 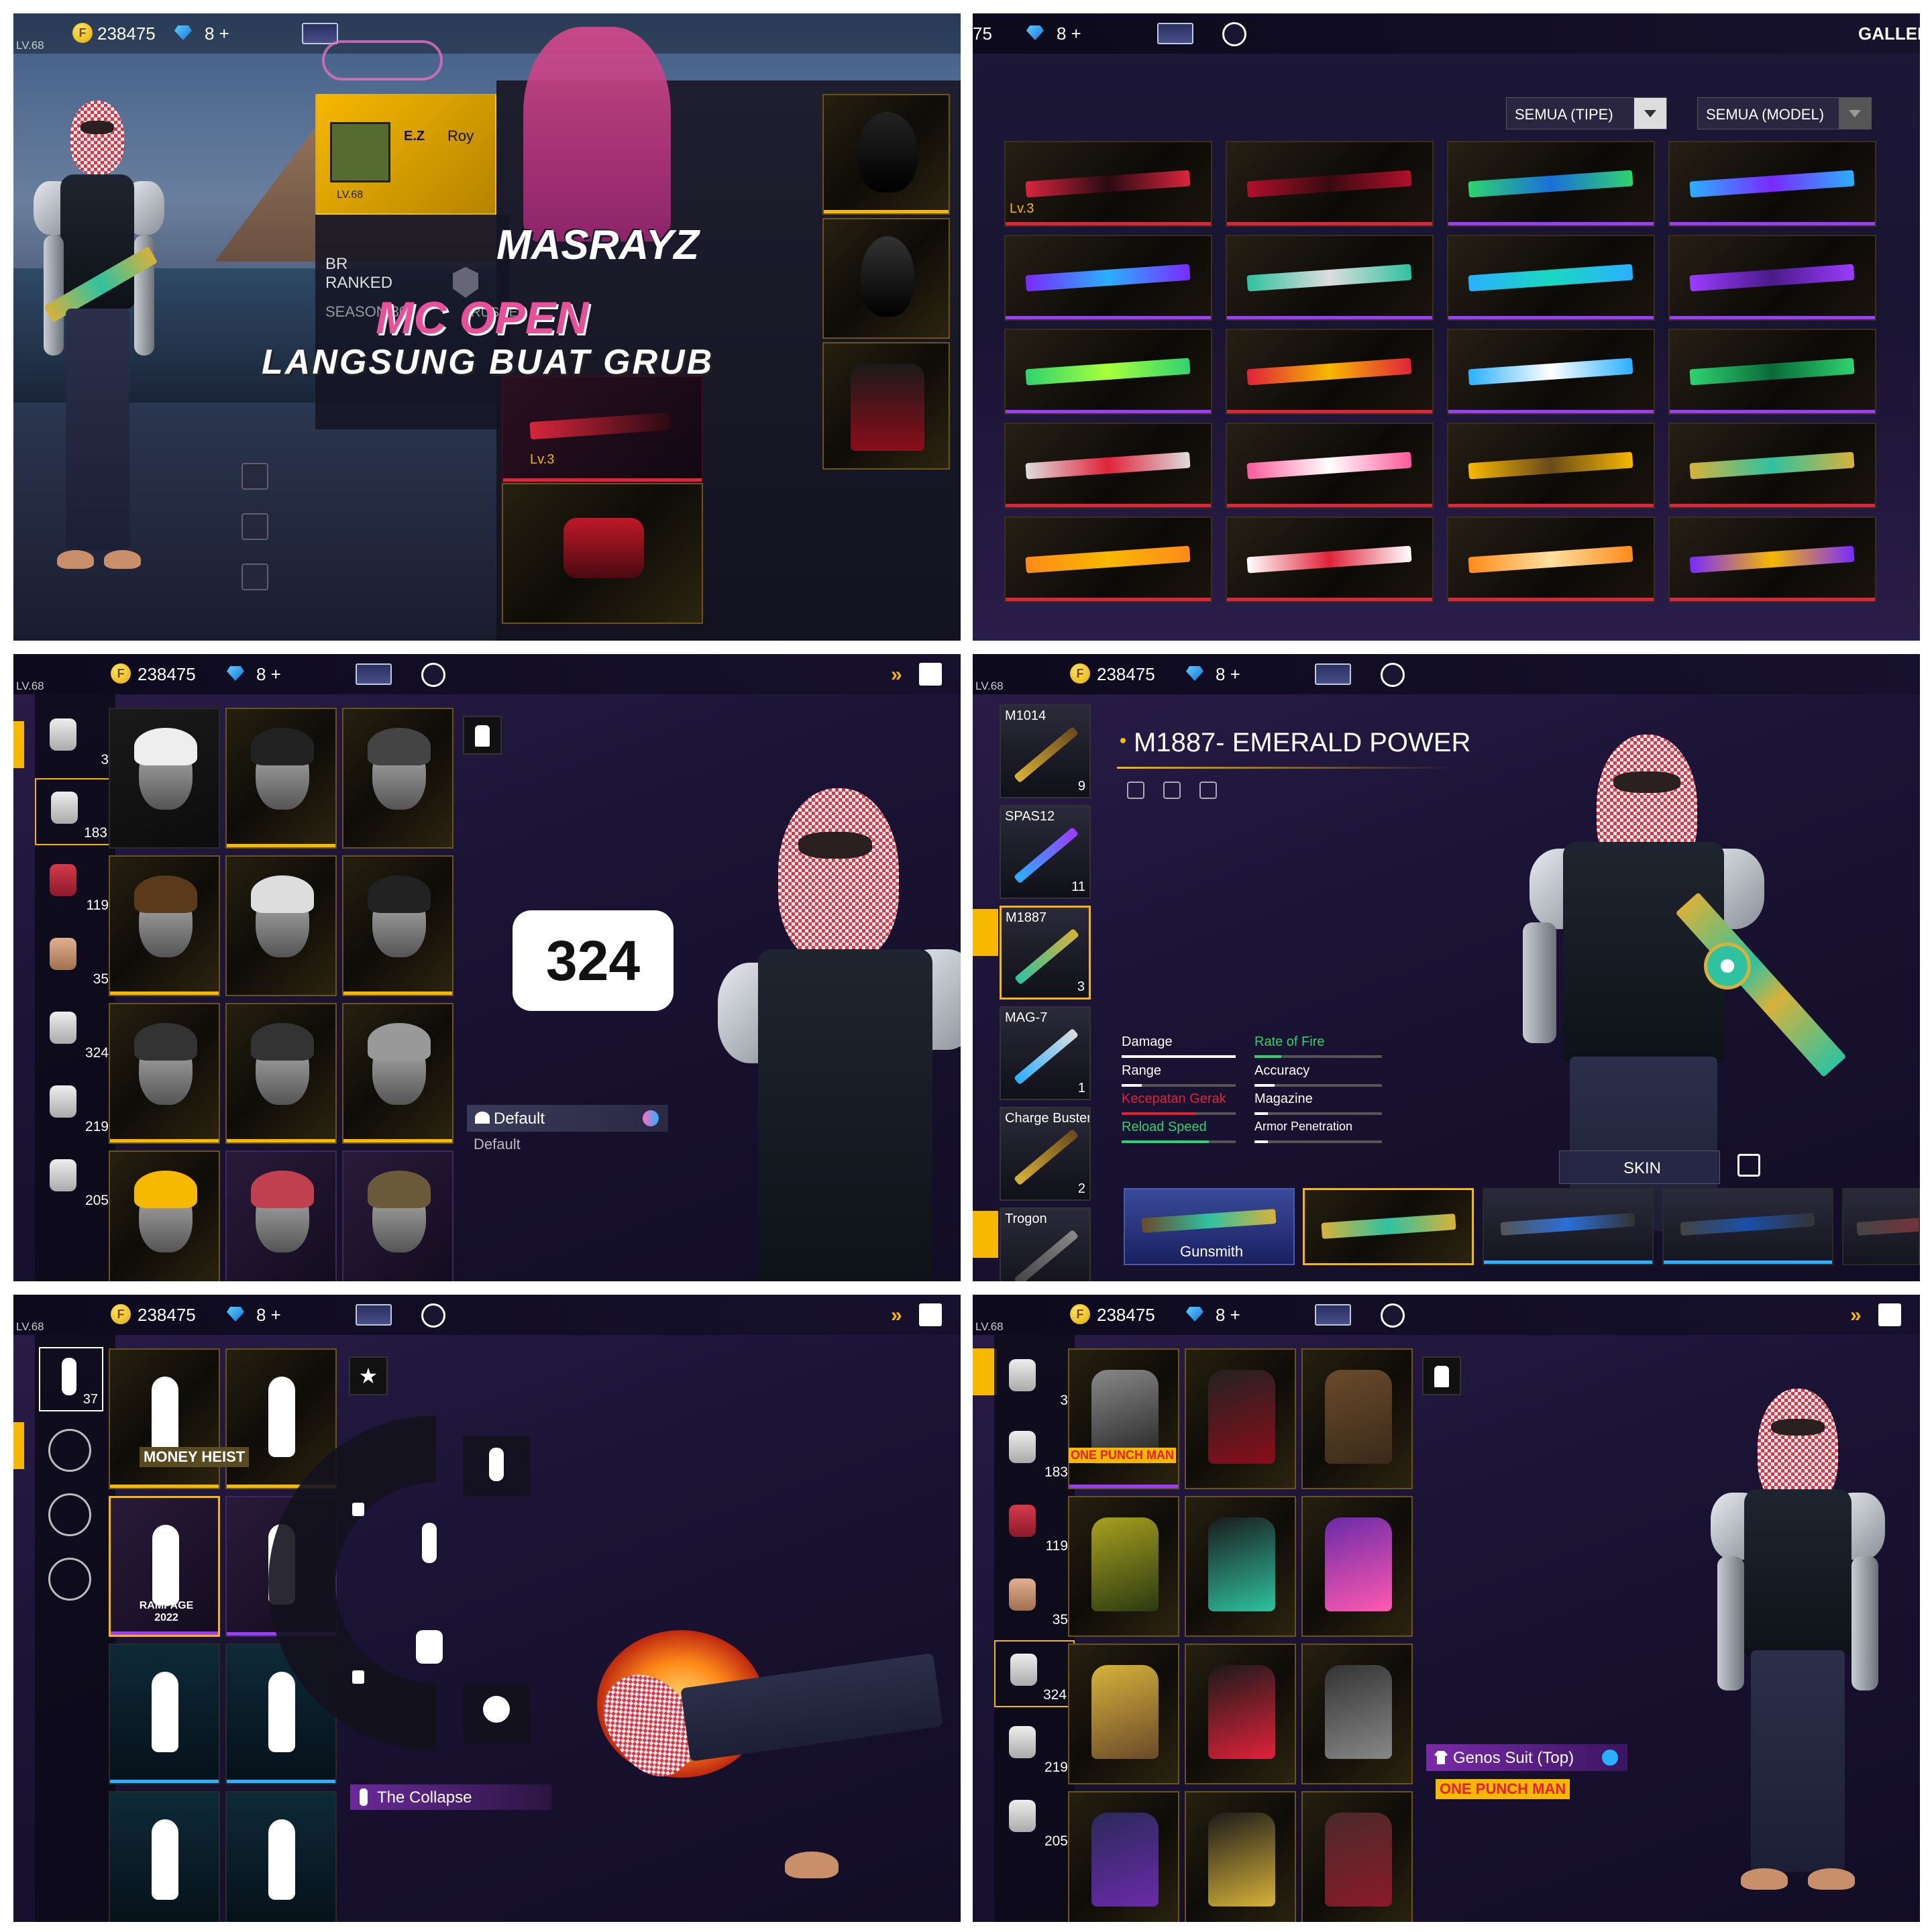 What do you see at coordinates (602, 429) in the screenshot?
I see `weapon-slot: Lv.3` at bounding box center [602, 429].